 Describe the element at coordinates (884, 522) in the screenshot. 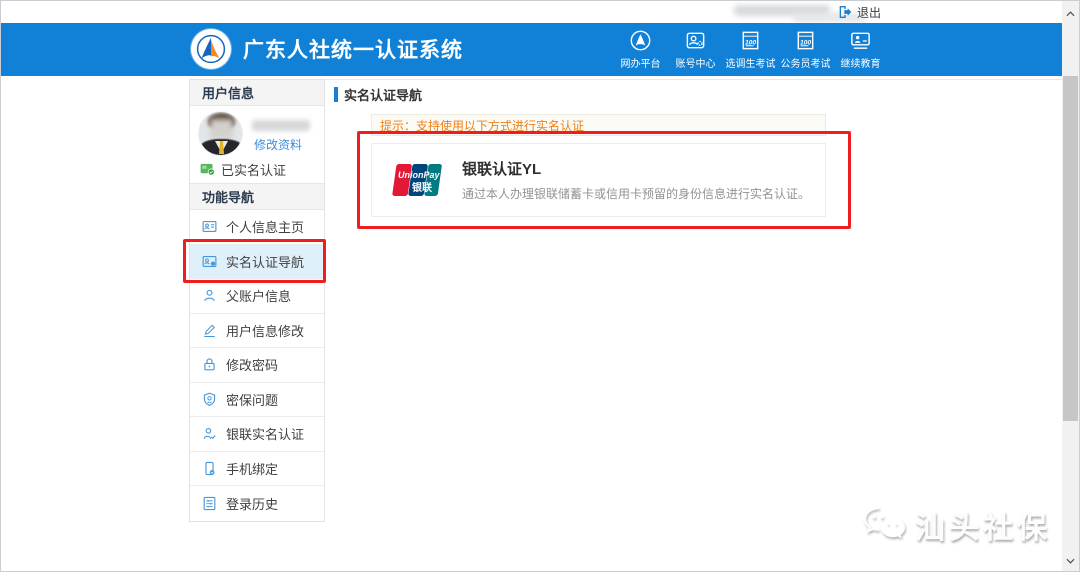

I see `wechat-icon` at that location.